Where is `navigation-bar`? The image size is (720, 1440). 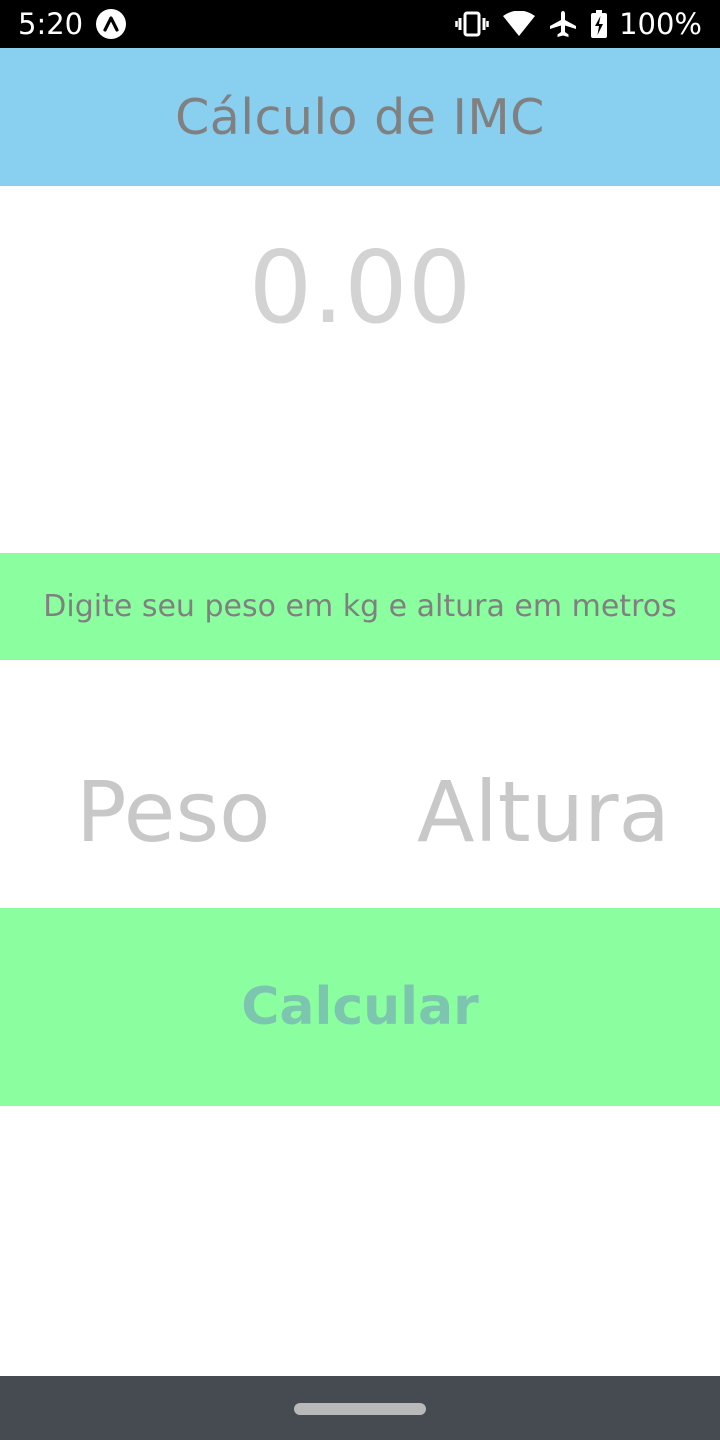 navigation-bar is located at coordinates (360, 1408).